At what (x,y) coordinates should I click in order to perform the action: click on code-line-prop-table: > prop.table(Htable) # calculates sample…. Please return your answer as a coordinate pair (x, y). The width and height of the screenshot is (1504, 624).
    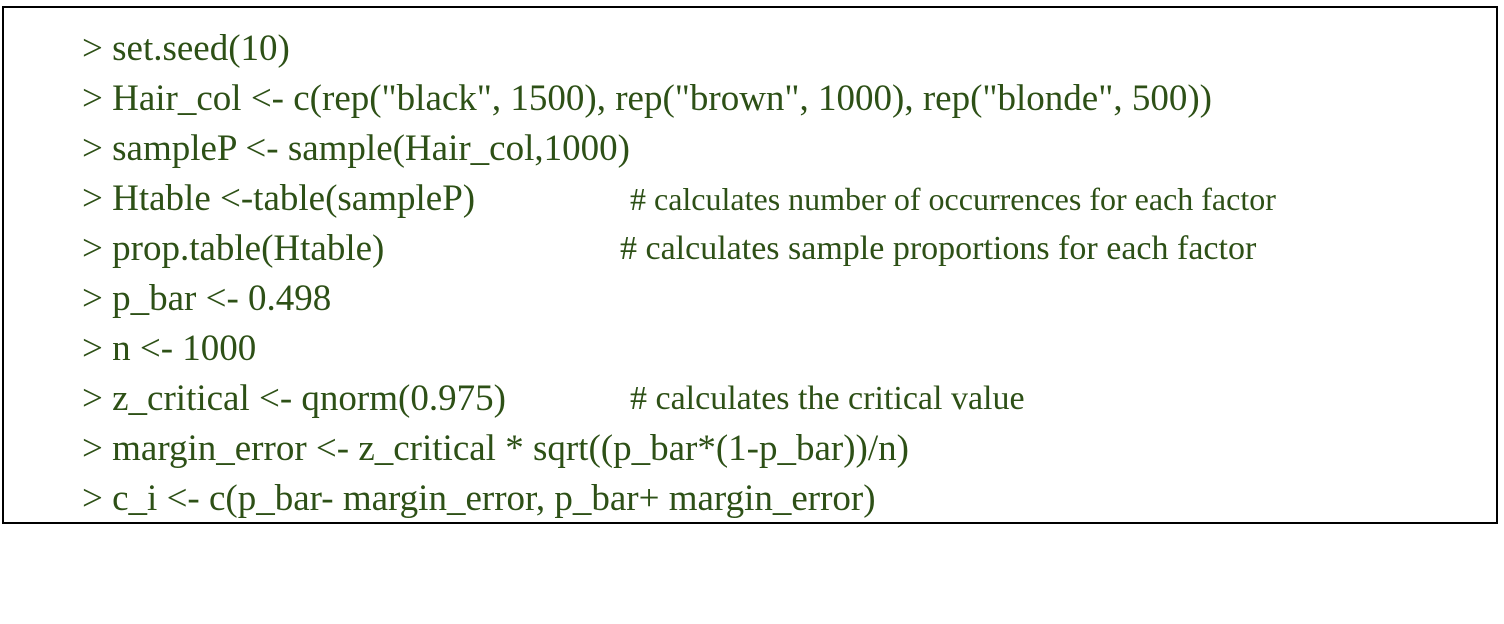
    Looking at the image, I should click on (669, 249).